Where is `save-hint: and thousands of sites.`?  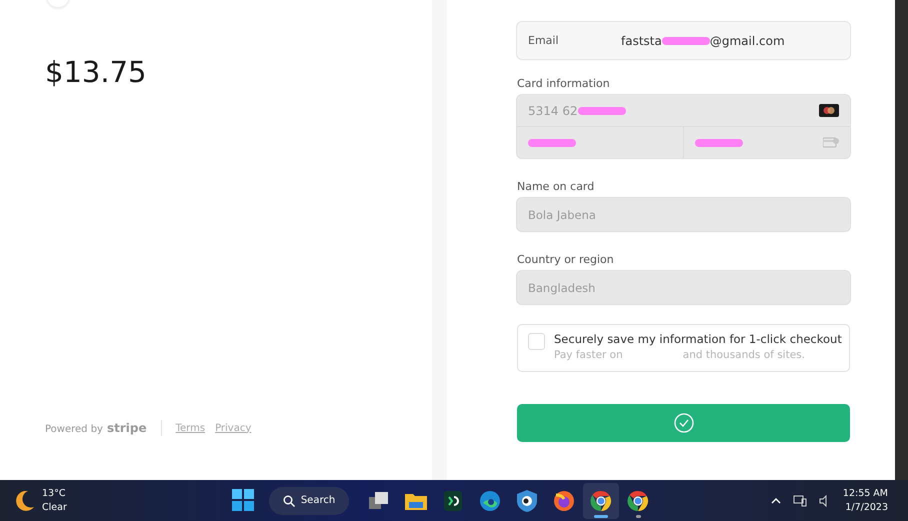 save-hint: and thousands of sites. is located at coordinates (743, 355).